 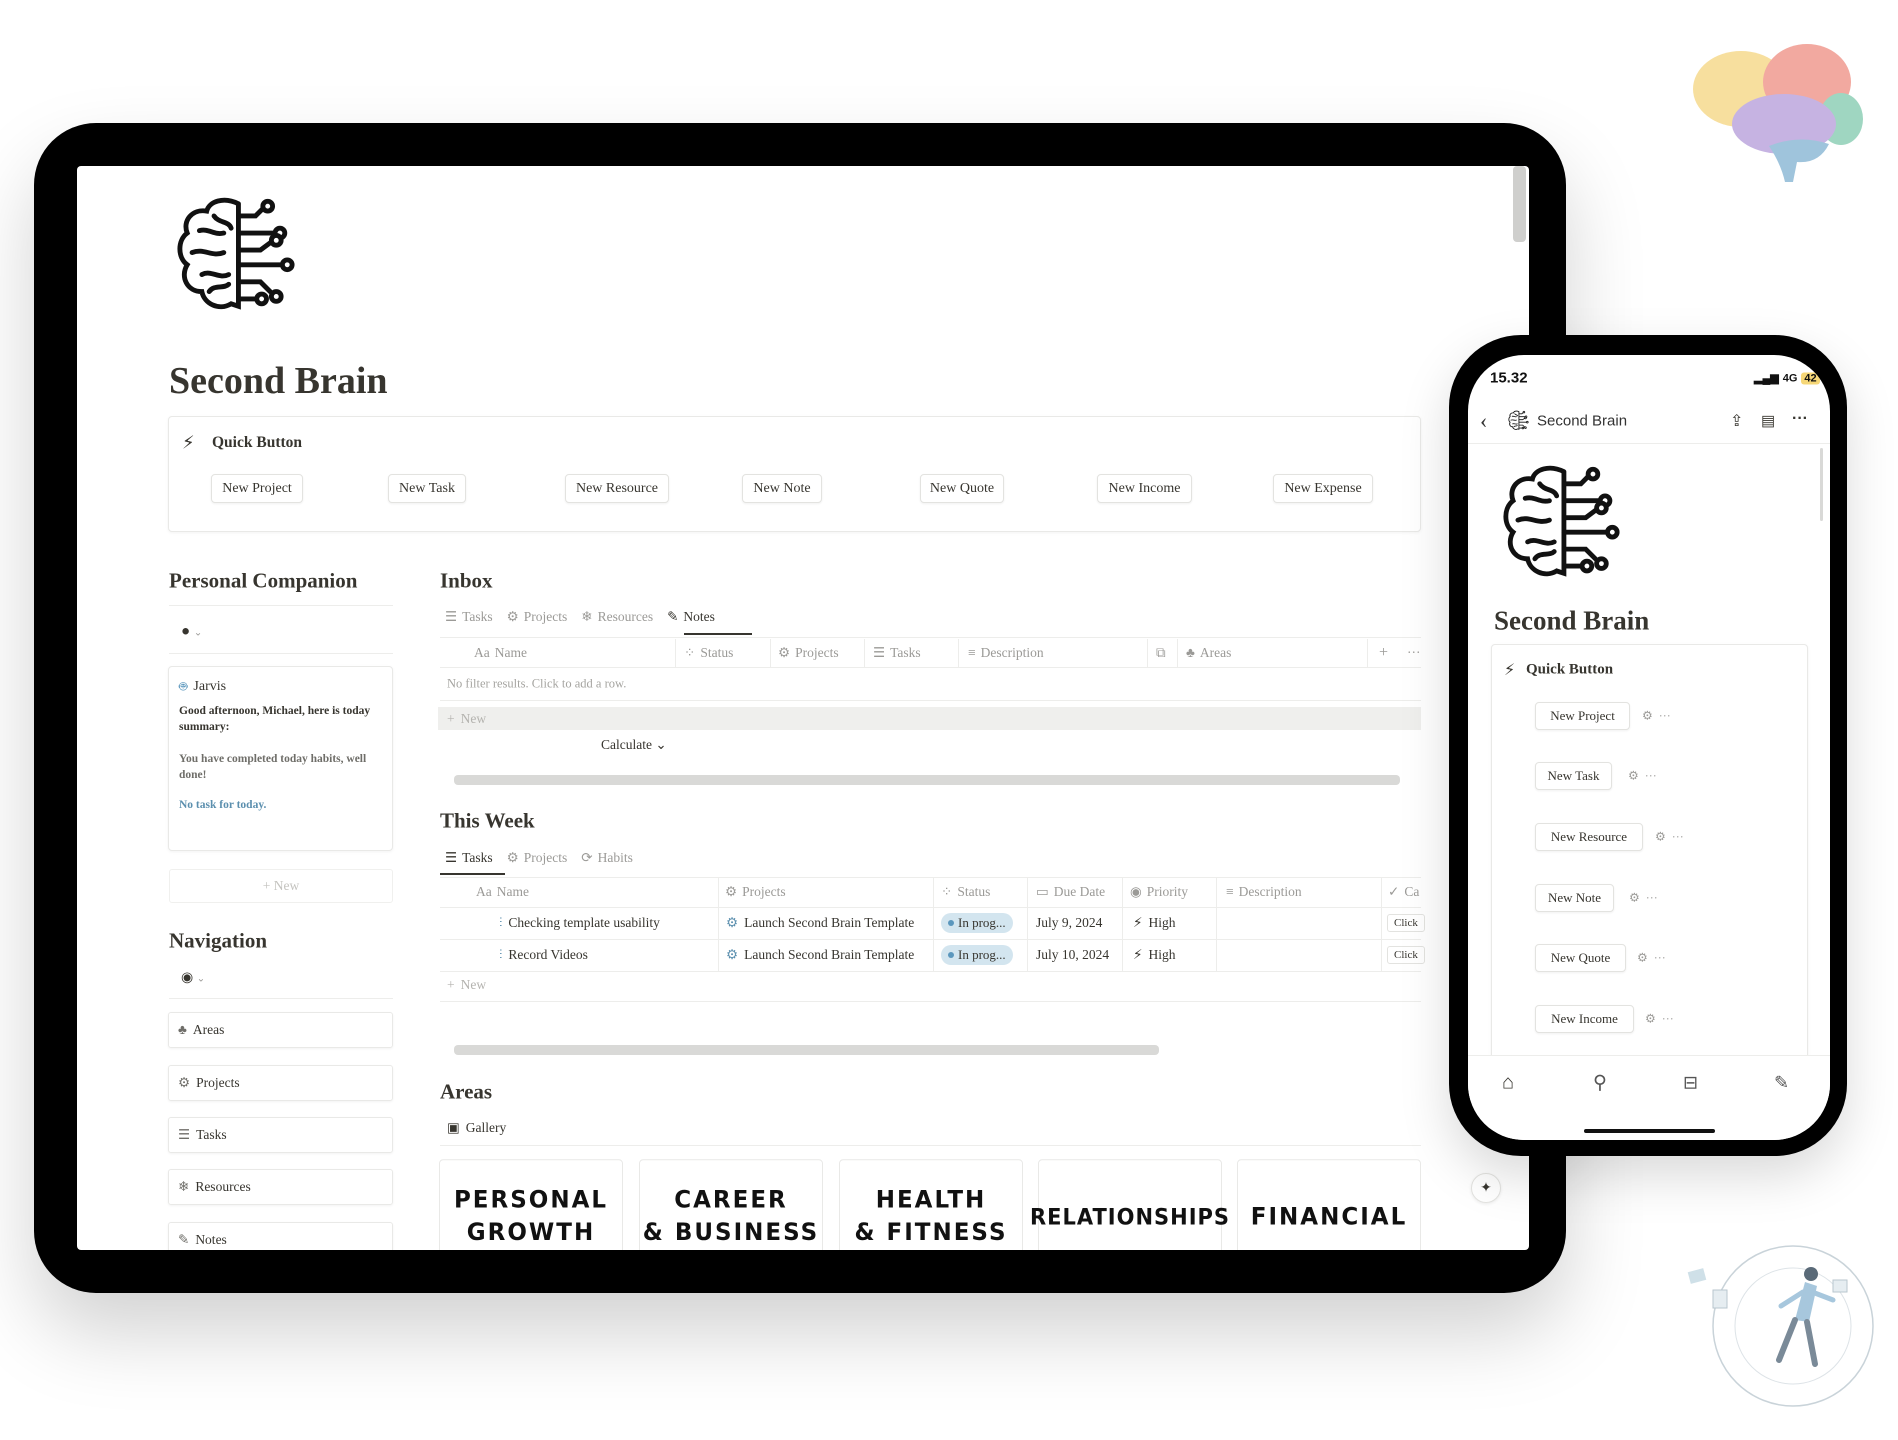 I want to click on inbox-col-projects: ⚙ Projects, so click(x=808, y=653).